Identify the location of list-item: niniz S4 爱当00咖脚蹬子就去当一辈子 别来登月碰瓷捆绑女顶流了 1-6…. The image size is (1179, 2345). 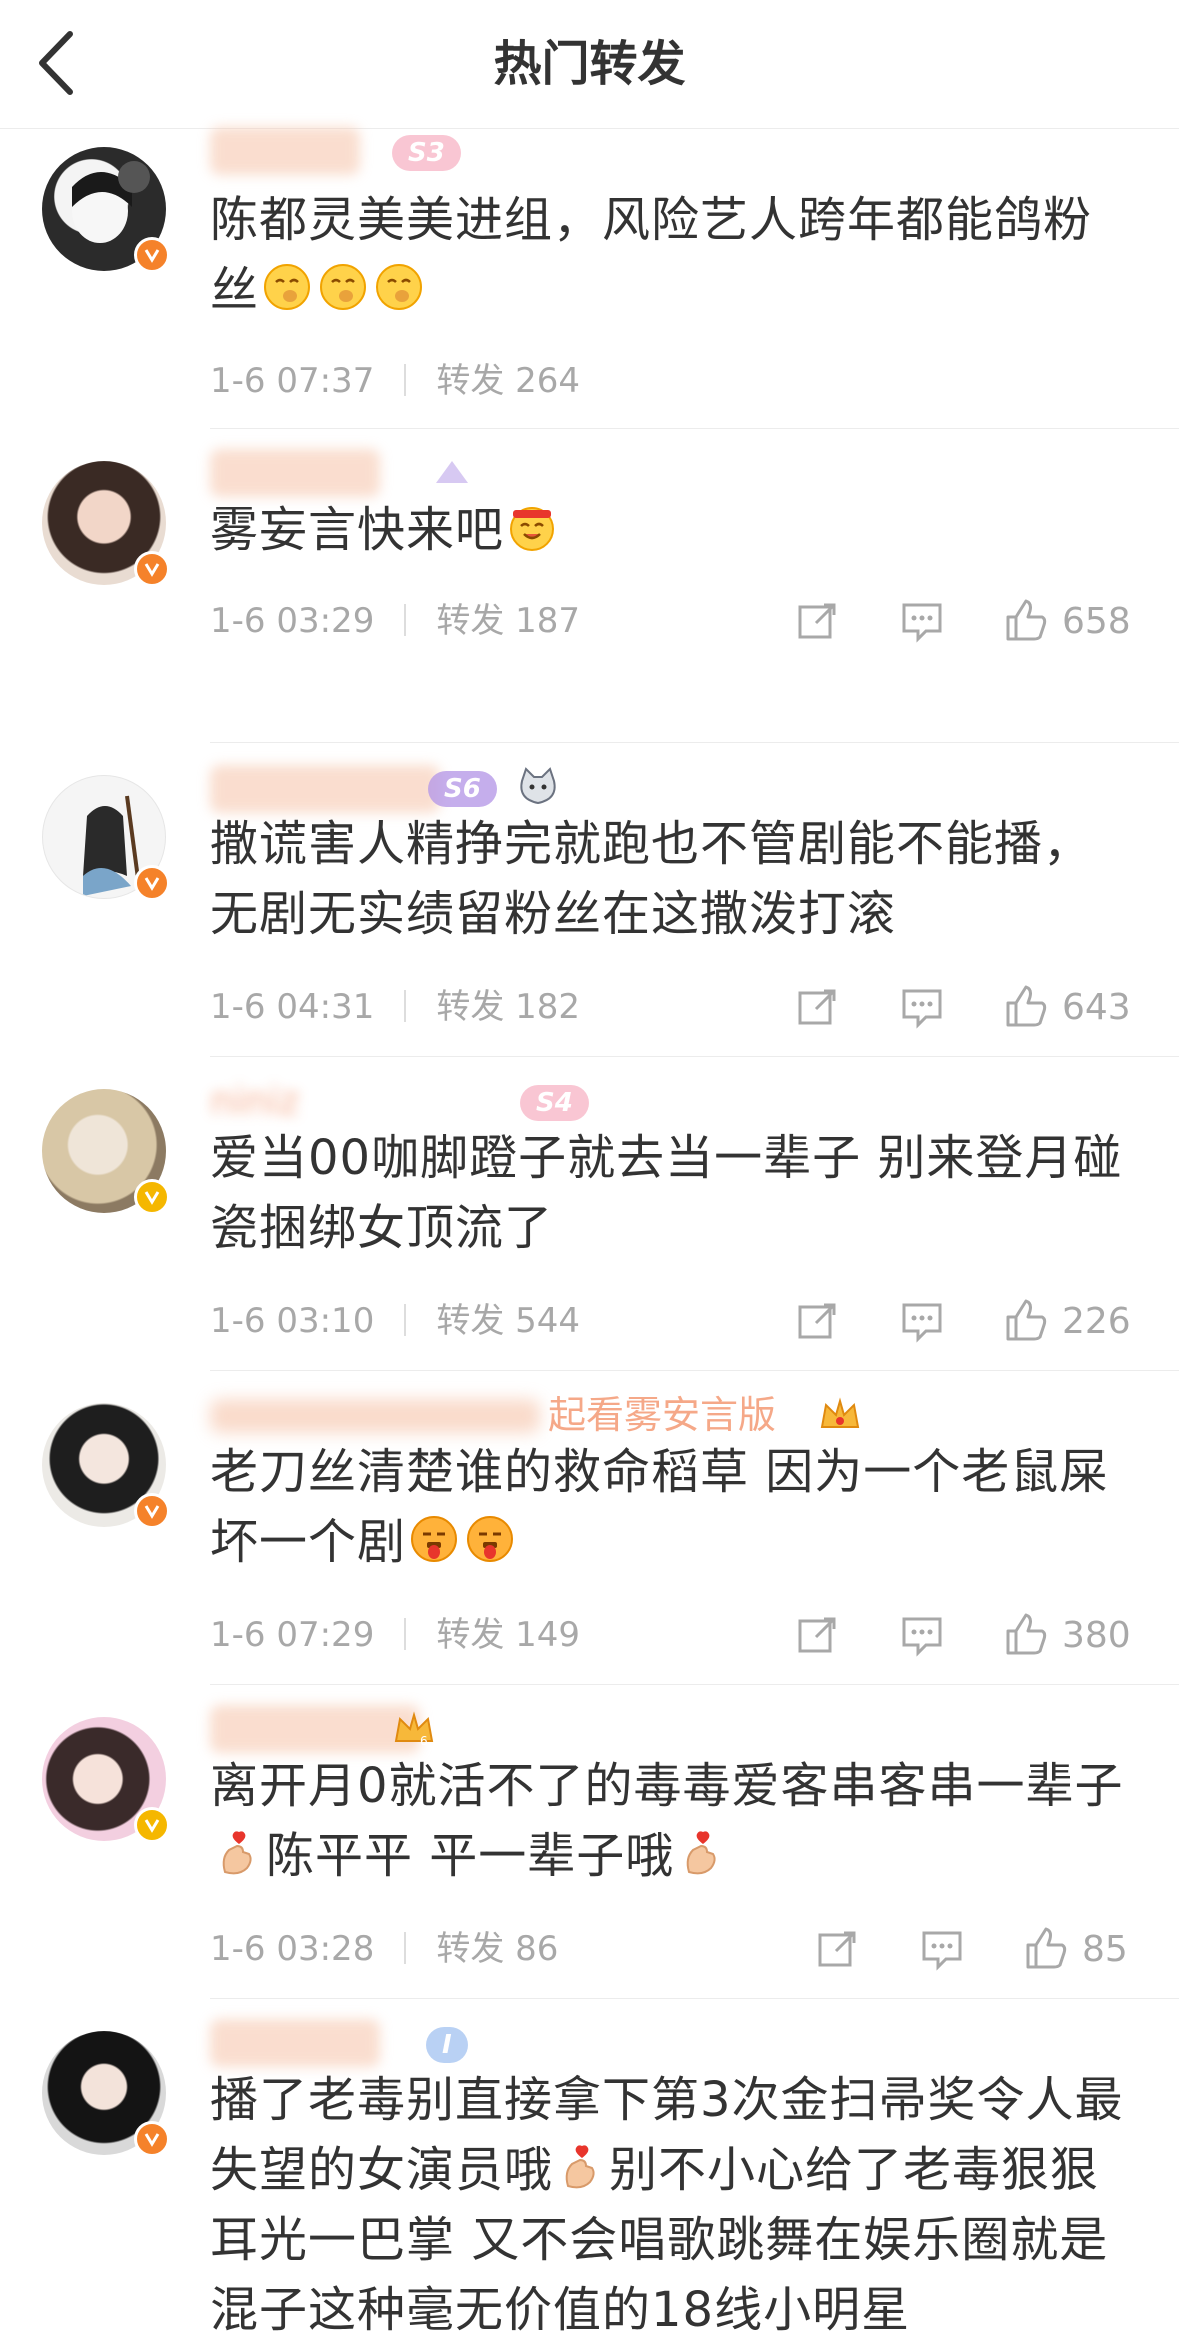
(589, 1214).